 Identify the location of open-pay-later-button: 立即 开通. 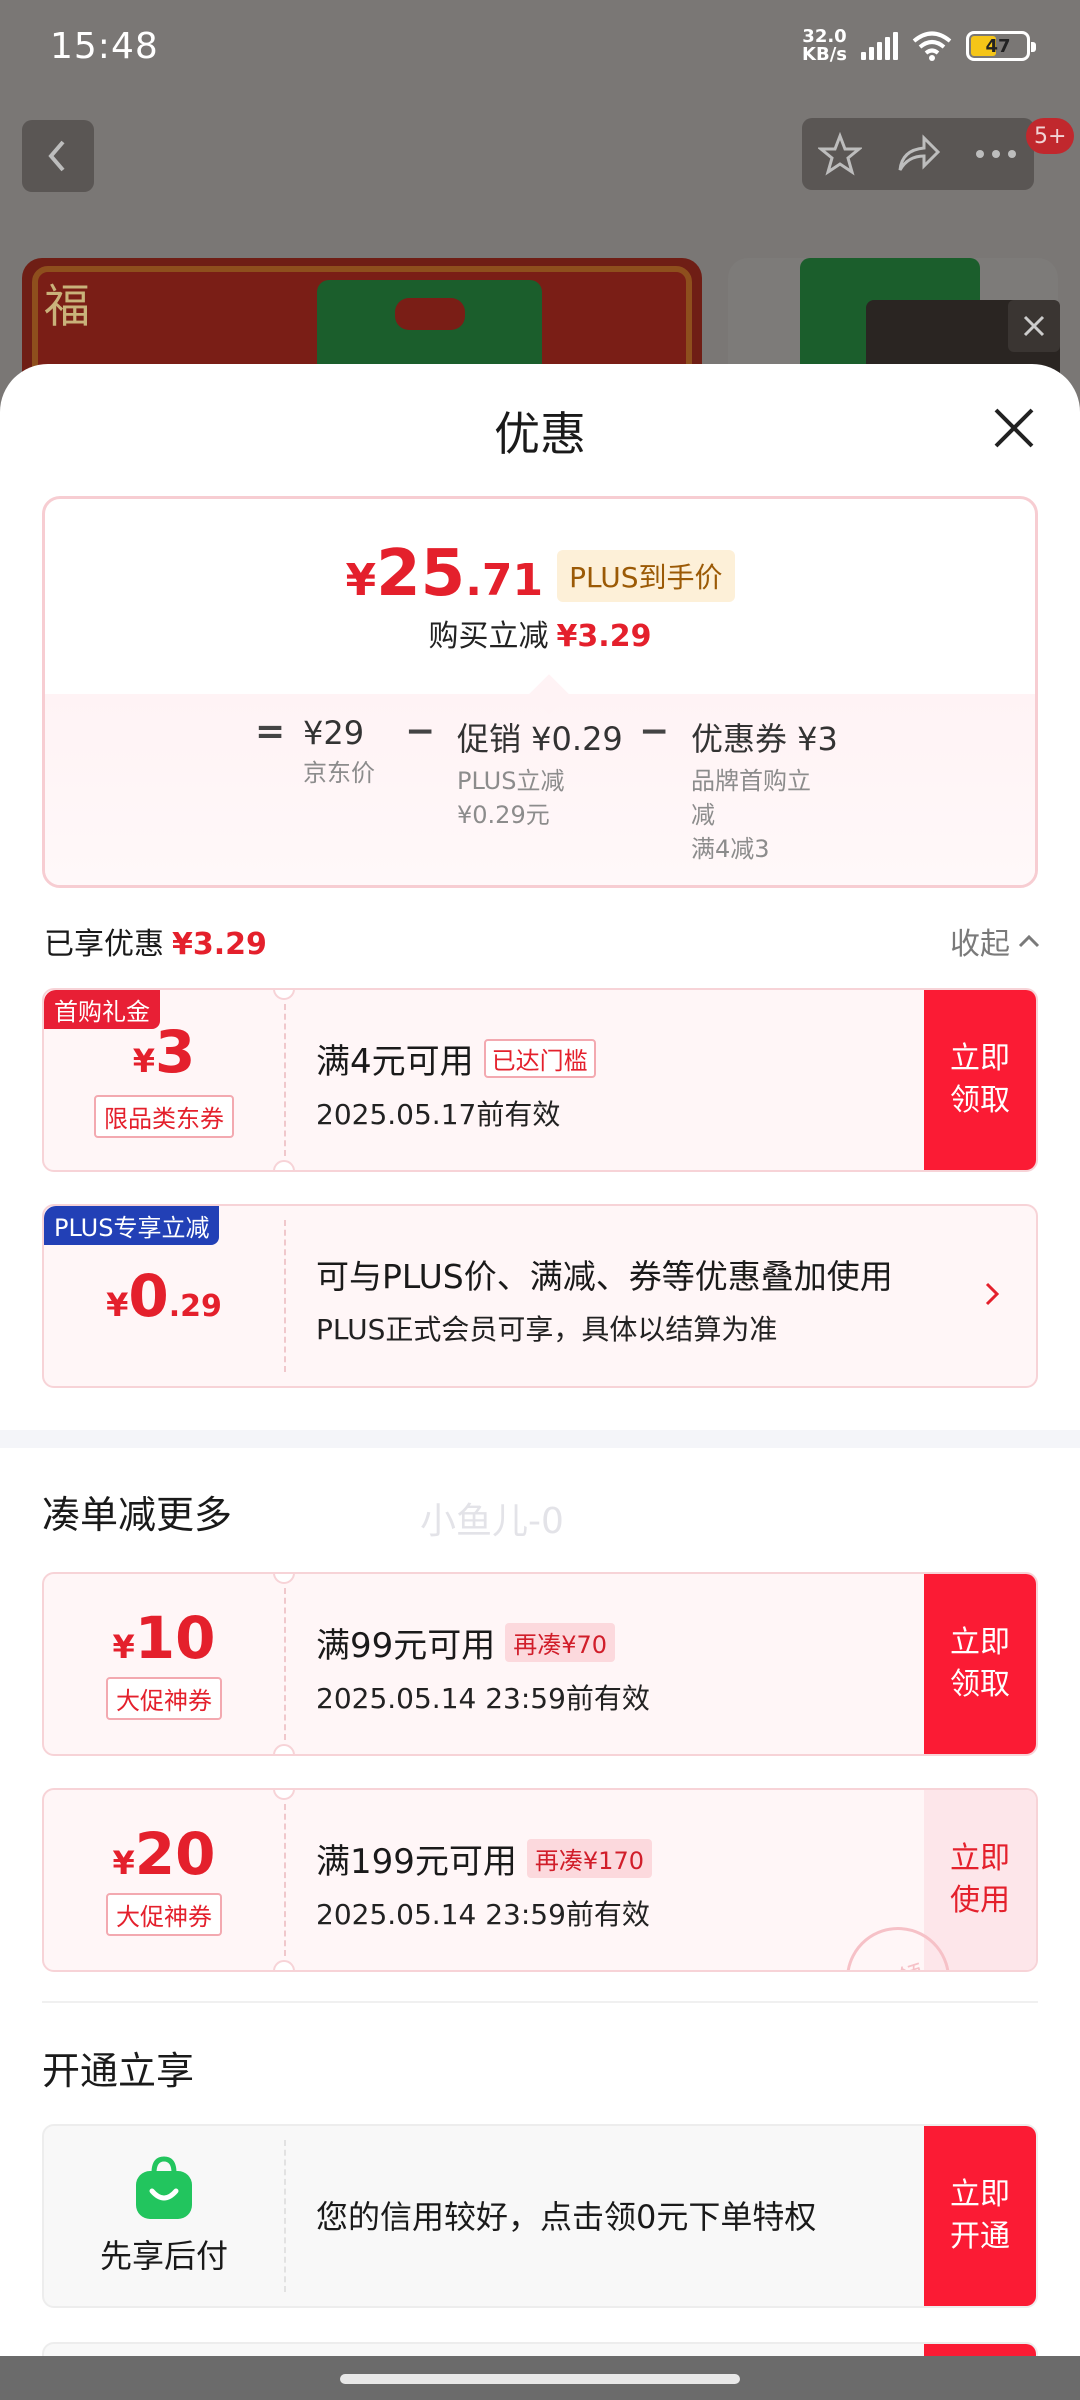
(980, 2216).